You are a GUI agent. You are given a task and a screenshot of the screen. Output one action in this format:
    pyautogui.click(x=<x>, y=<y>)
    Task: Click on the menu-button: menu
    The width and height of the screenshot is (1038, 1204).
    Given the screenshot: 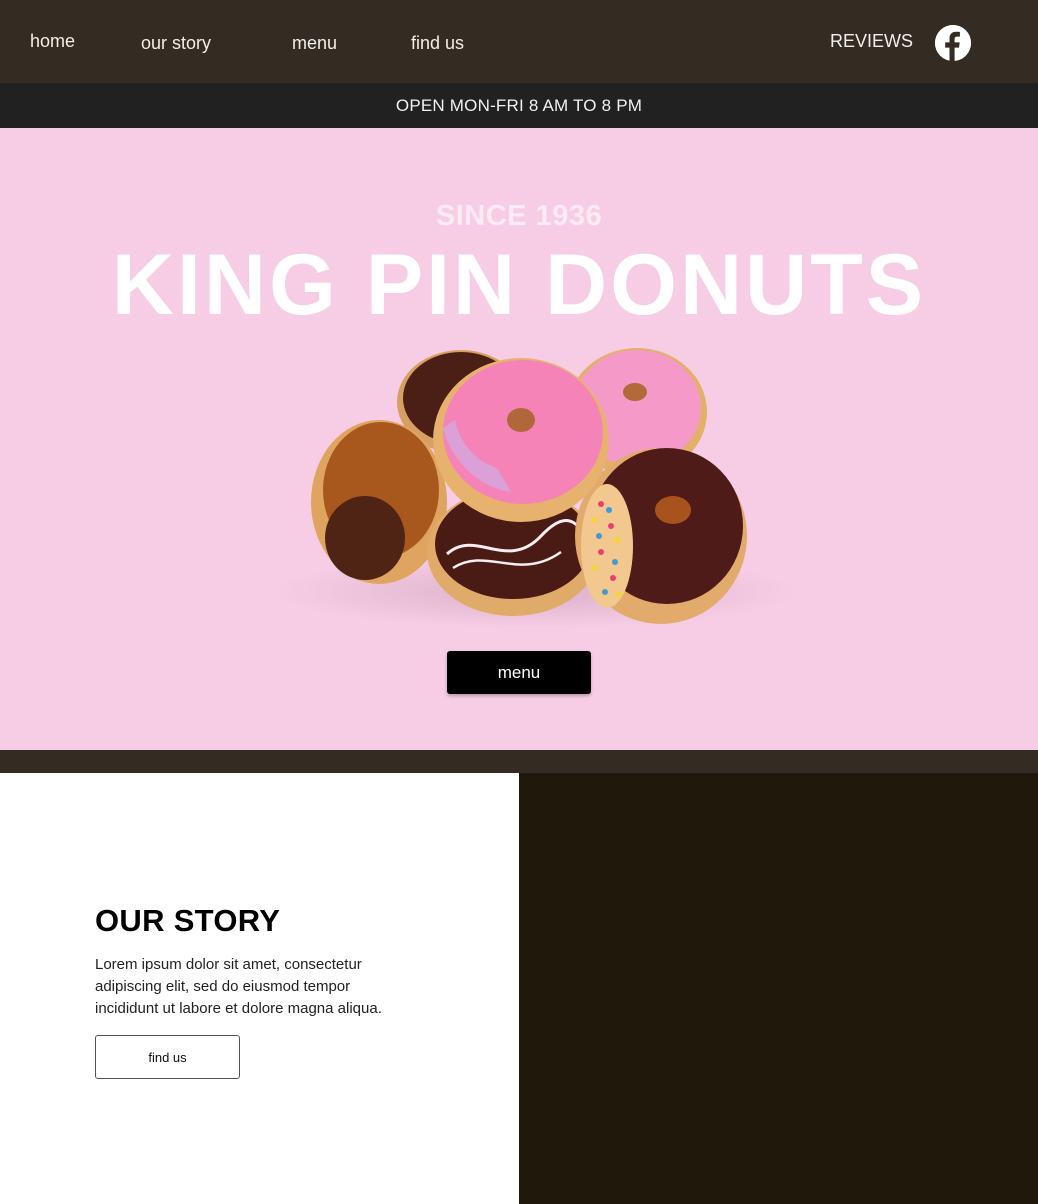 What is the action you would take?
    pyautogui.click(x=519, y=672)
    